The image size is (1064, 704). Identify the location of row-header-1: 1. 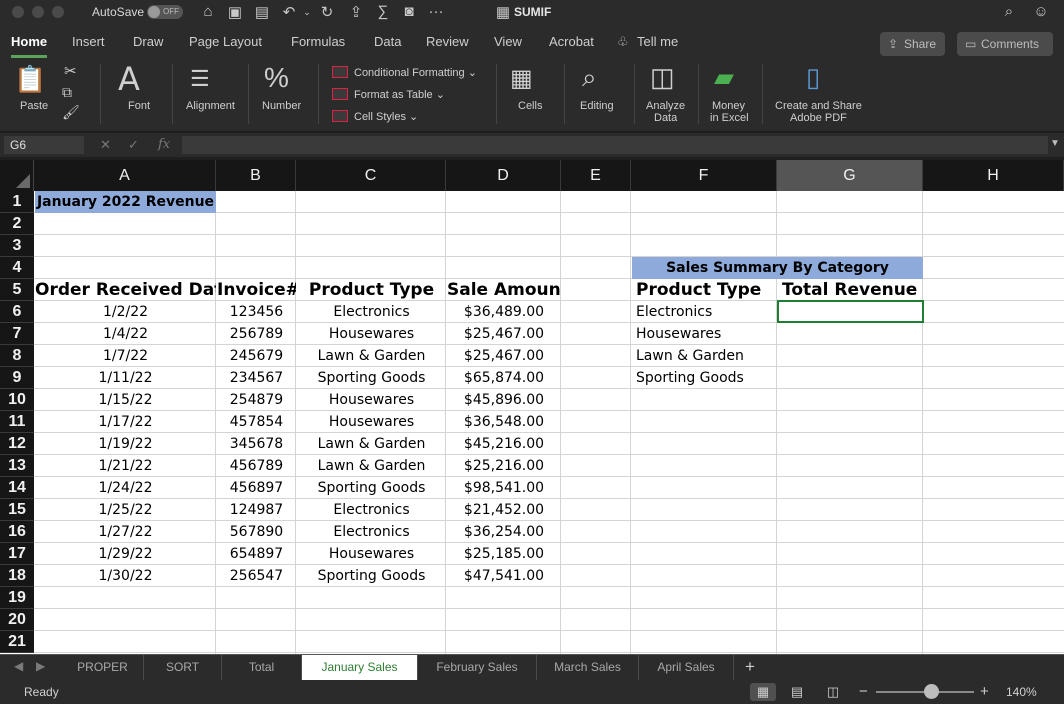
(17, 202).